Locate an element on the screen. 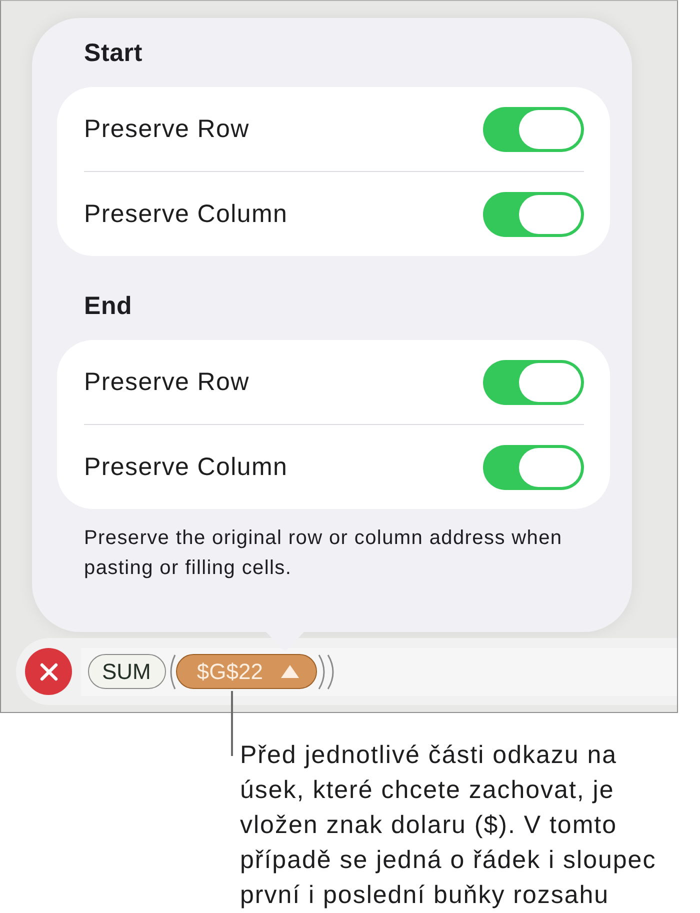 The height and width of the screenshot is (913, 700). formula-field: SUM $G$22 is located at coordinates (379, 672).